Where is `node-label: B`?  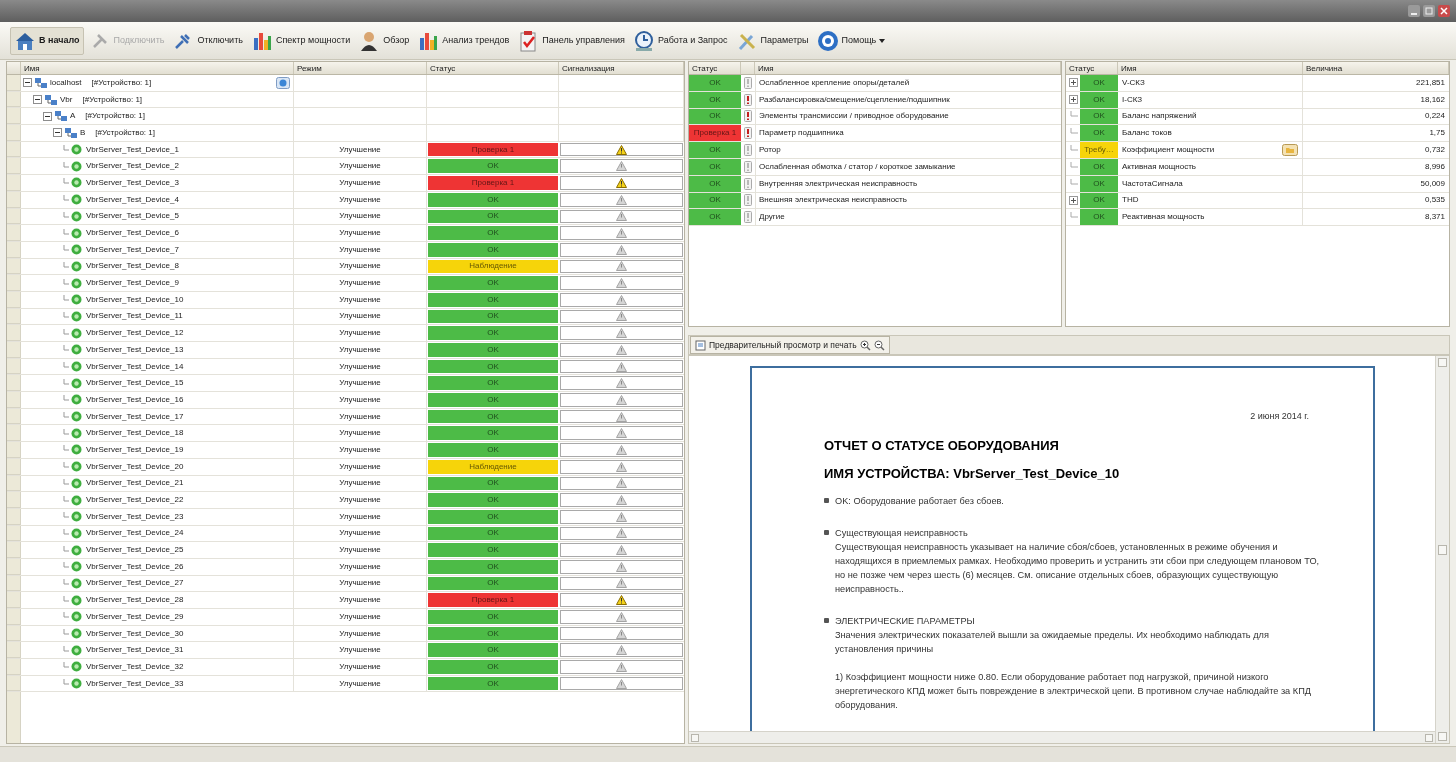 node-label: B is located at coordinates (83, 132).